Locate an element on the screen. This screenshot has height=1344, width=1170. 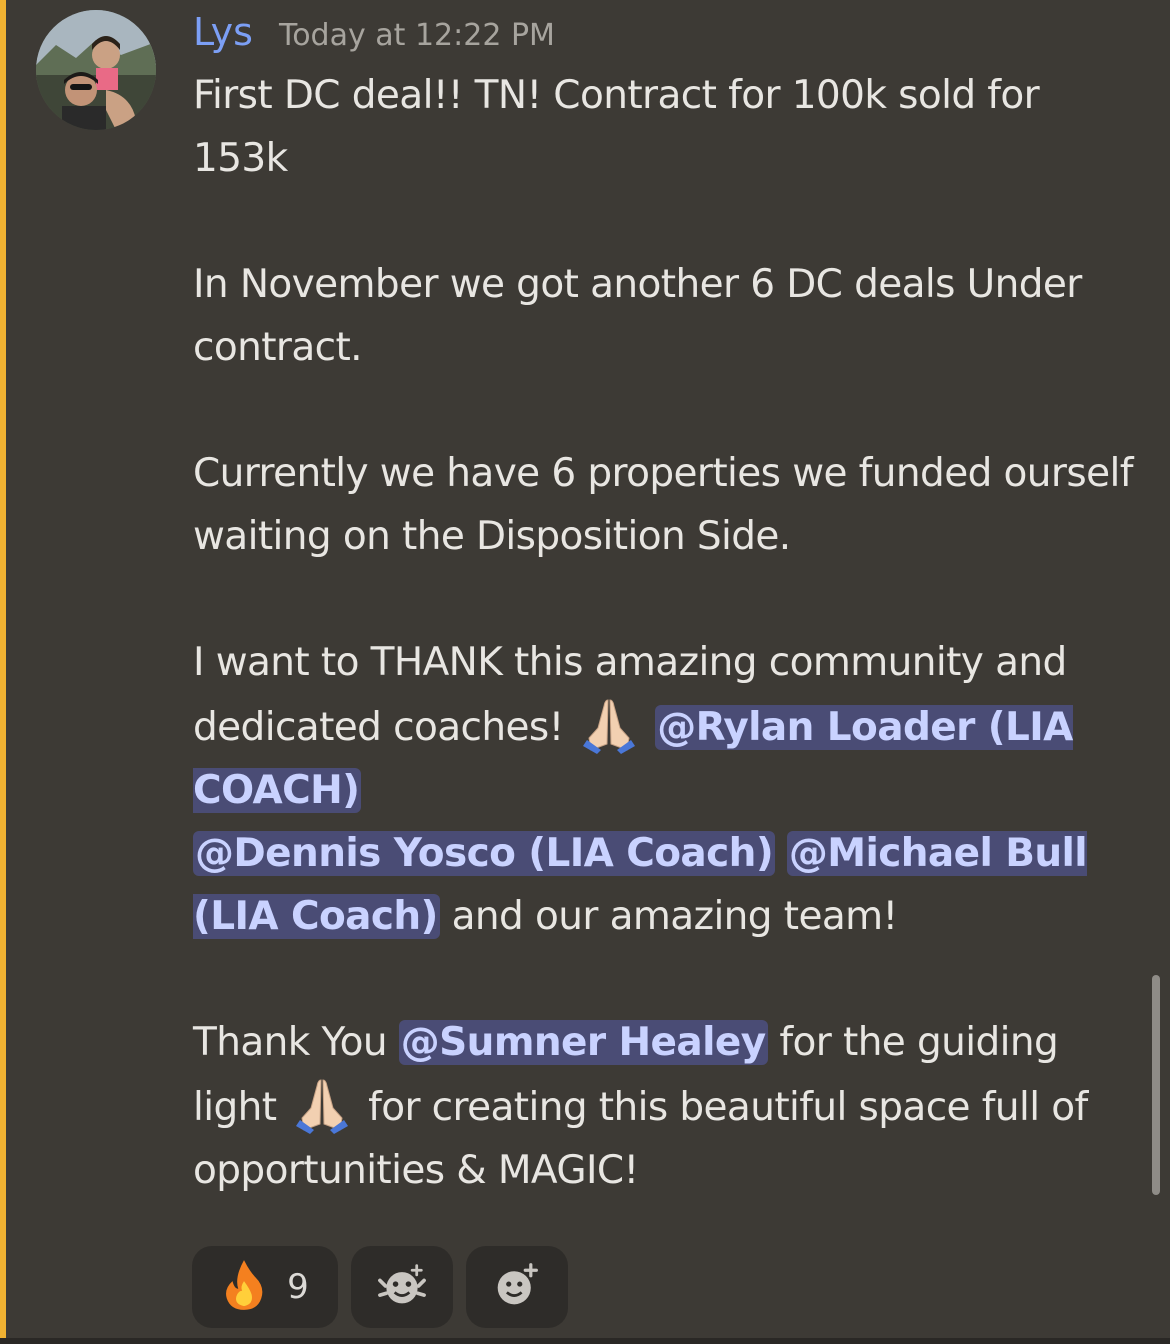
add-super-reaction-icon is located at coordinates (402, 1287).